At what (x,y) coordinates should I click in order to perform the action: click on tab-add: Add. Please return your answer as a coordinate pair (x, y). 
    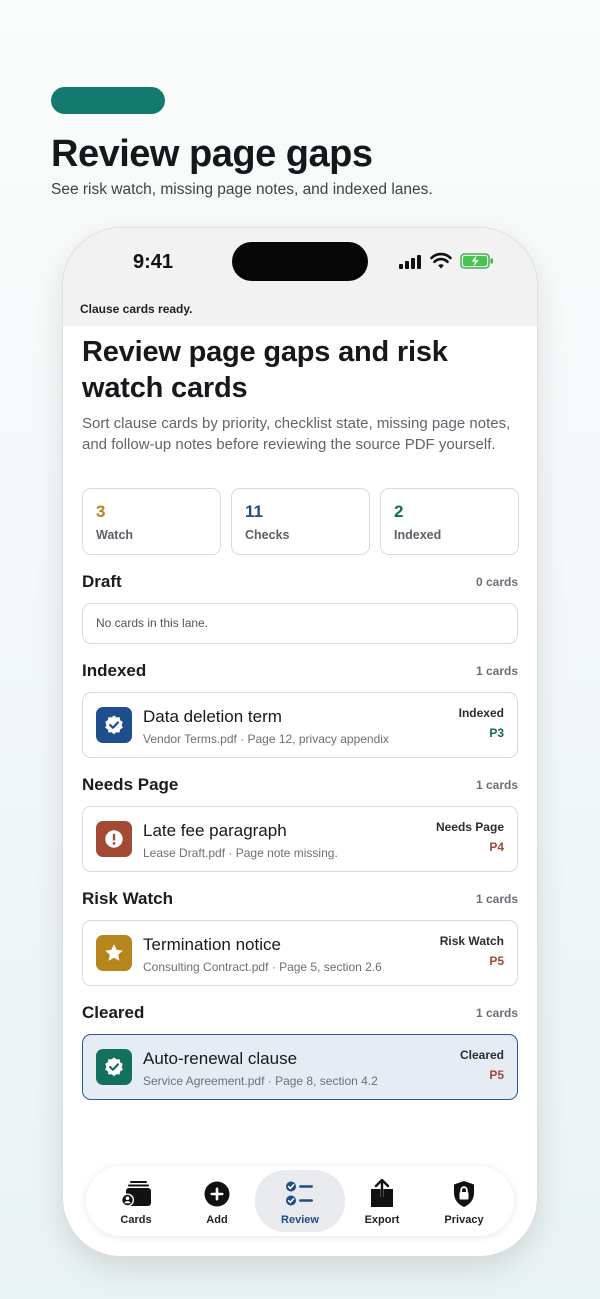
    Looking at the image, I should click on (217, 1201).